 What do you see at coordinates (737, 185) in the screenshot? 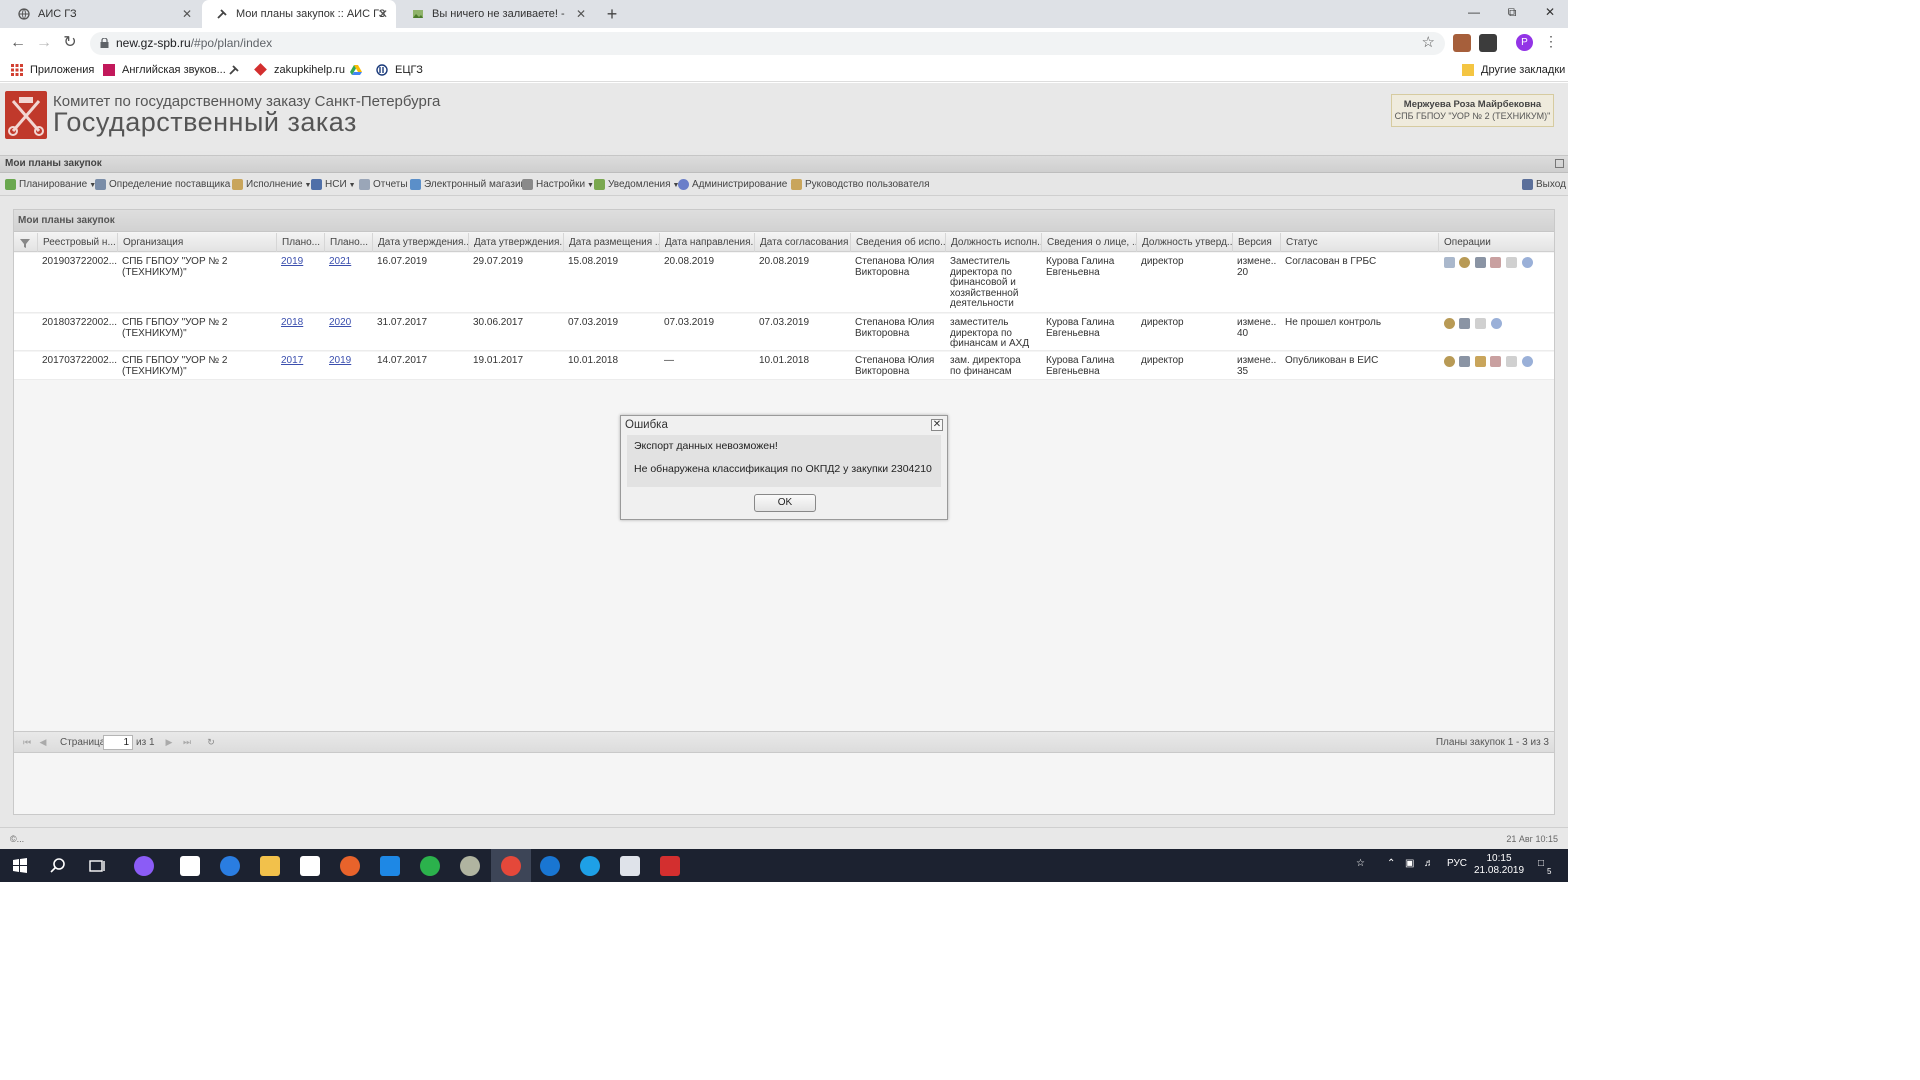
I see `menu-administration: Администрирование▼` at bounding box center [737, 185].